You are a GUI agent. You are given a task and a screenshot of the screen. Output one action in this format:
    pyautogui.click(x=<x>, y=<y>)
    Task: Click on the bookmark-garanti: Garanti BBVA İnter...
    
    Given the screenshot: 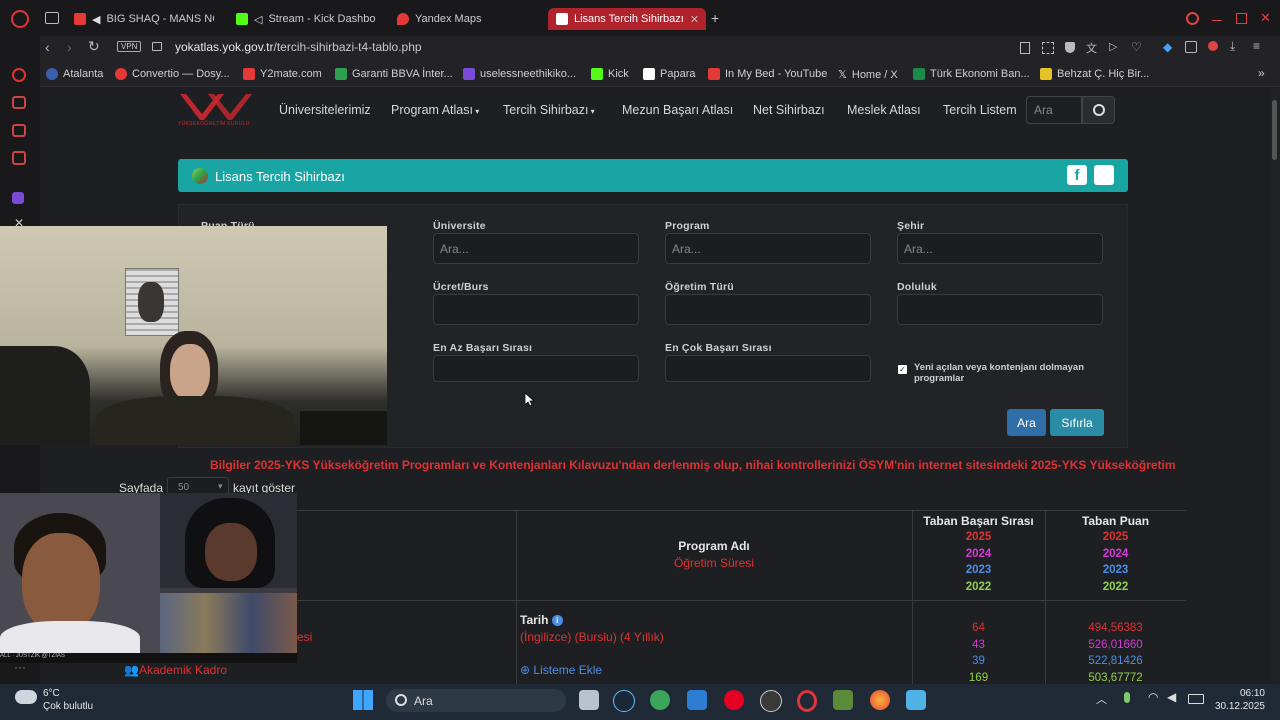 What is the action you would take?
    pyautogui.click(x=394, y=74)
    